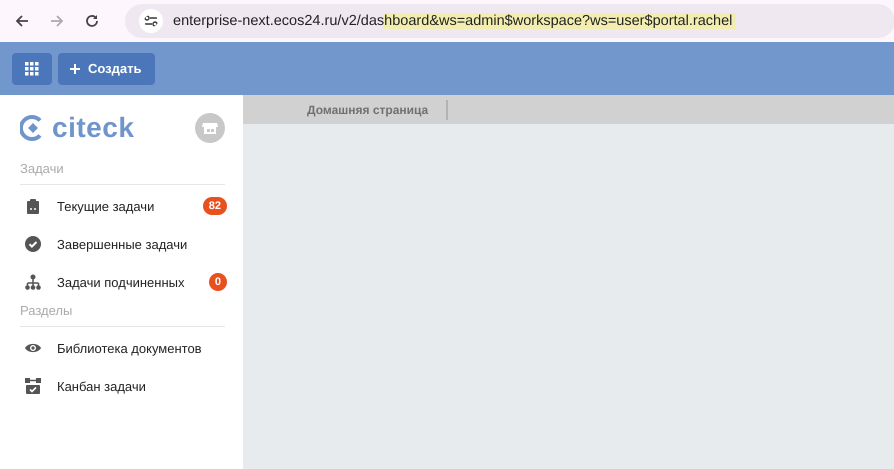  Describe the element at coordinates (33, 282) in the screenshot. I see `hierarchy-icon` at that location.